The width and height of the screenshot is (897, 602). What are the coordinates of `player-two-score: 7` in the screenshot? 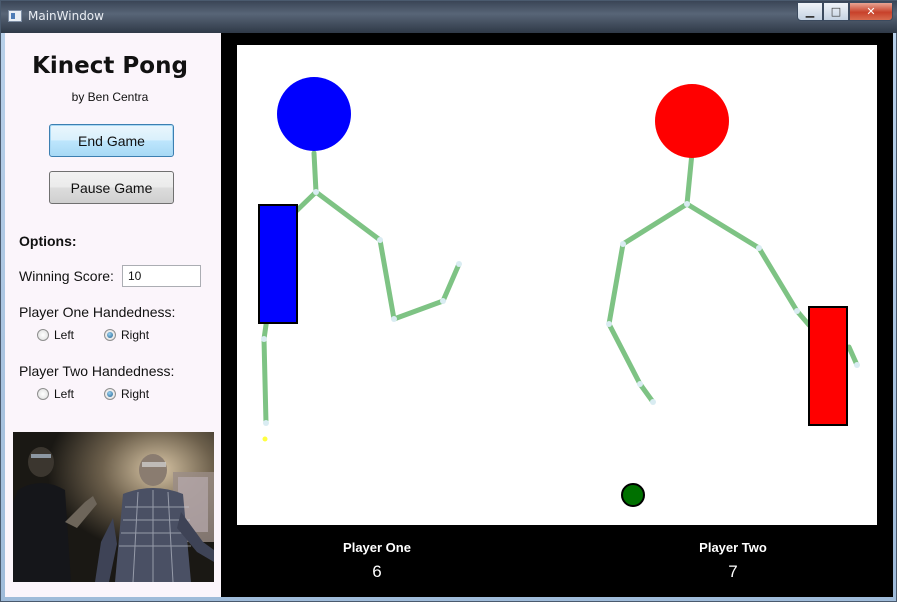 It's located at (733, 571).